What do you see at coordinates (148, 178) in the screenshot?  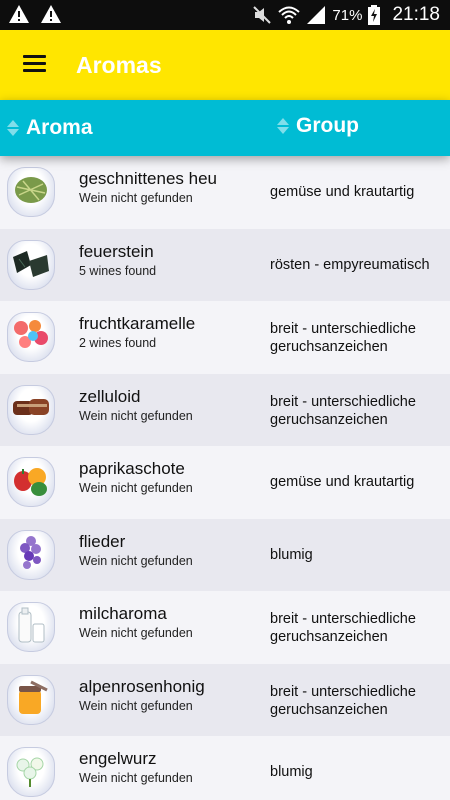 I see `aroma-name: geschnittenes heu` at bounding box center [148, 178].